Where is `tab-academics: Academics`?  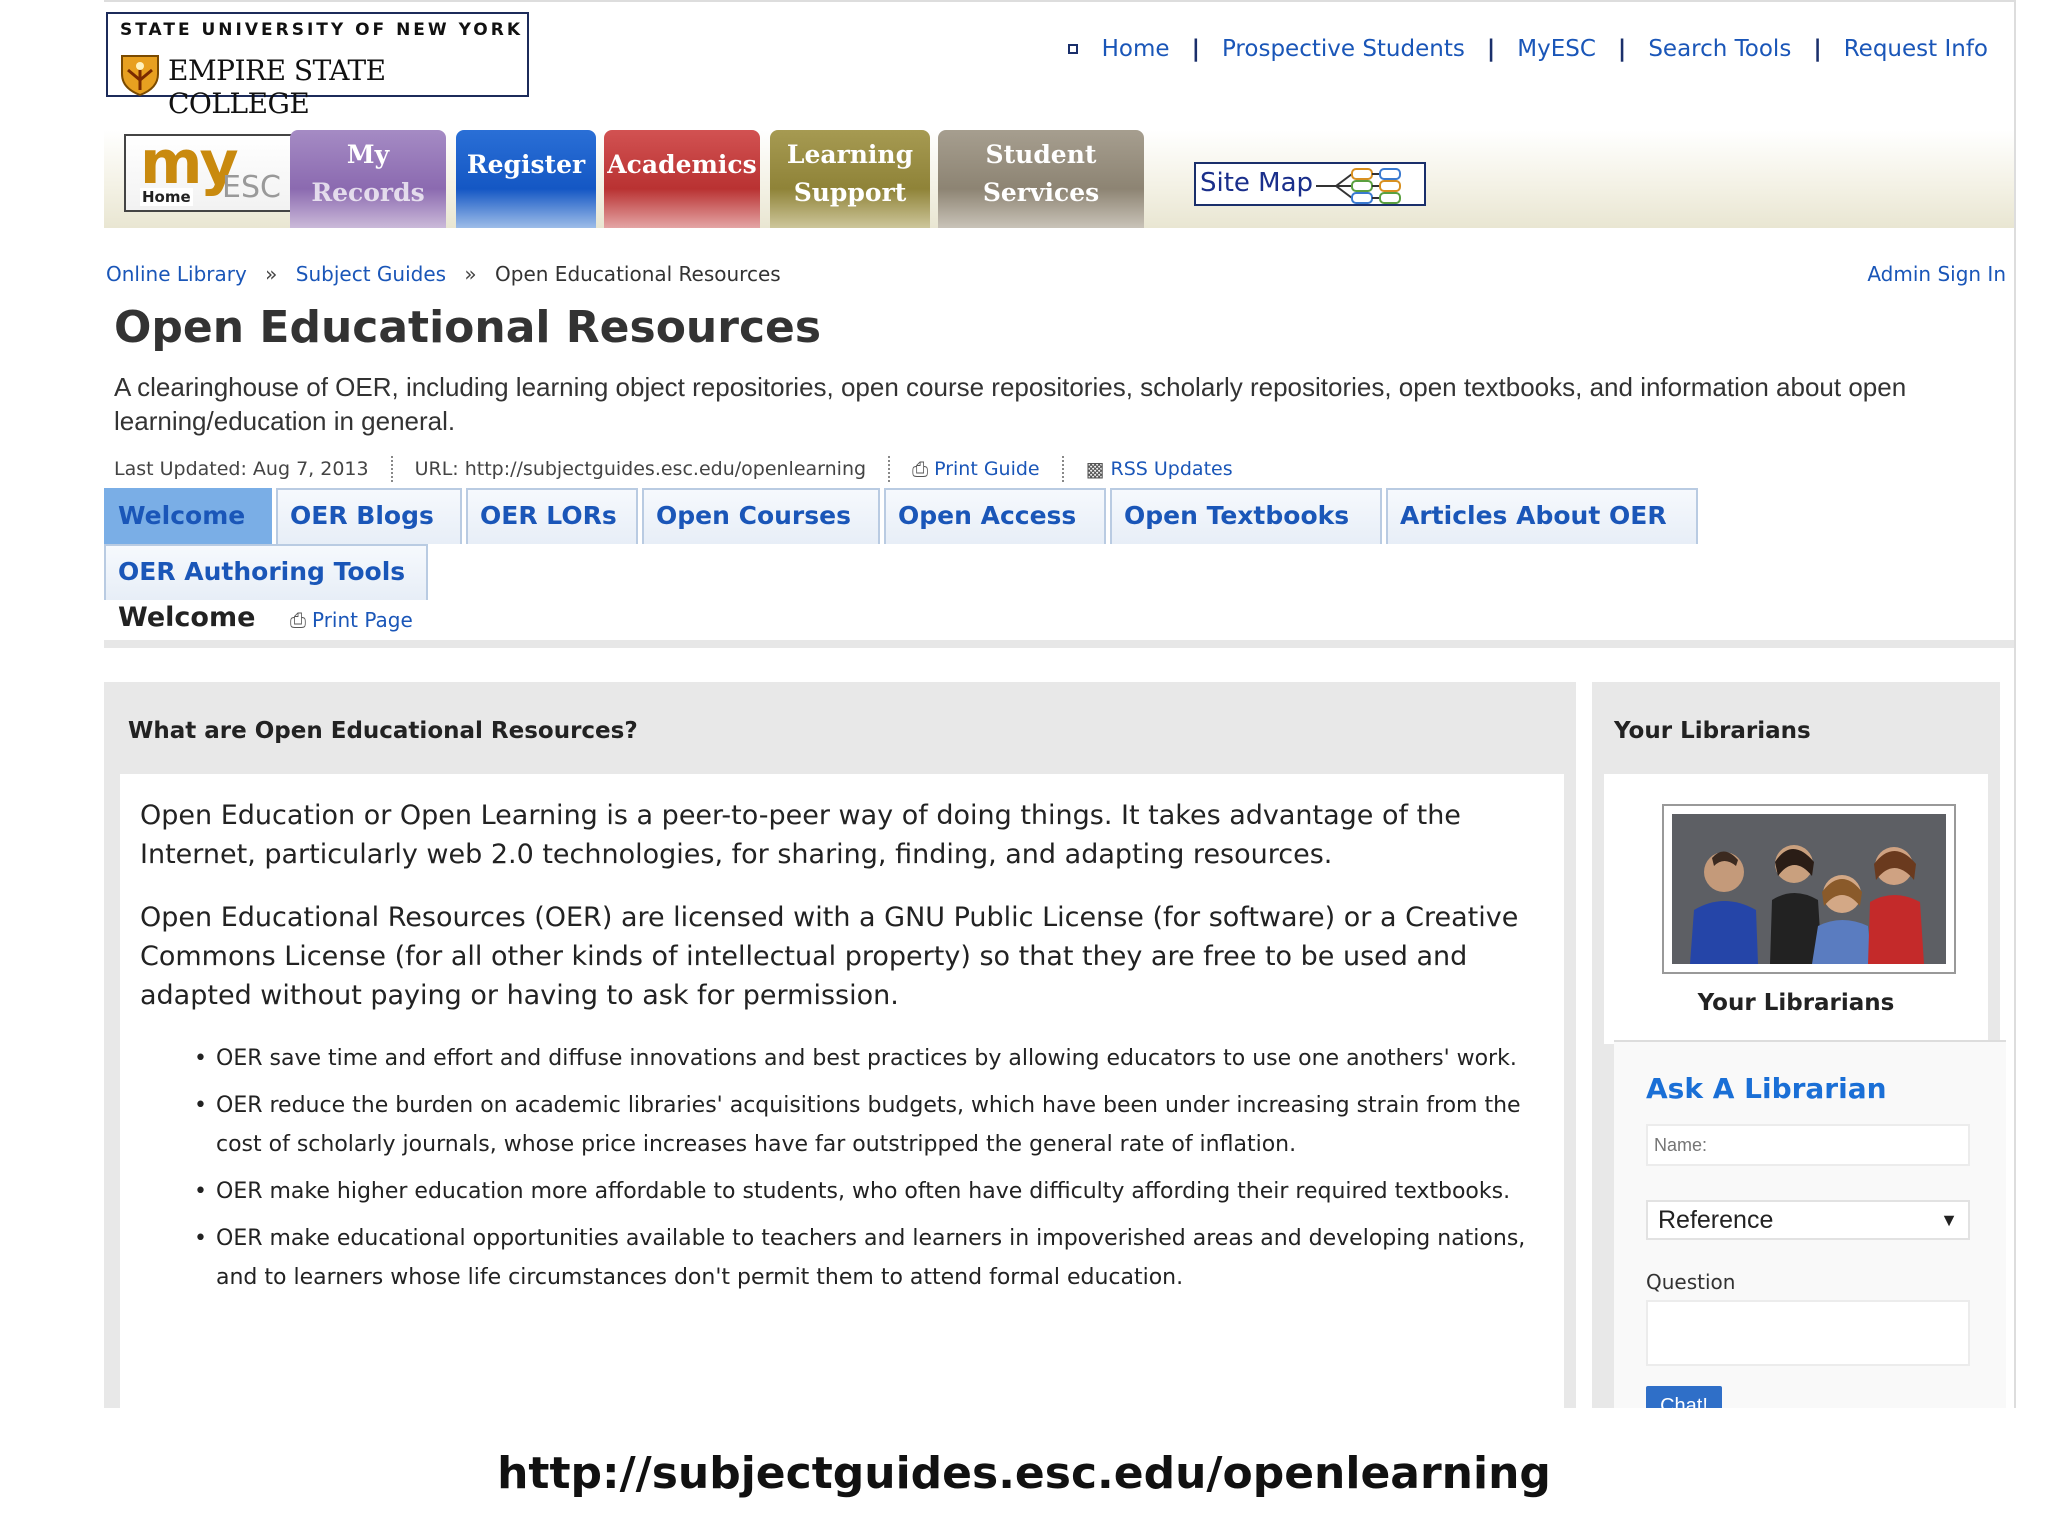
tab-academics: Academics is located at coordinates (682, 179).